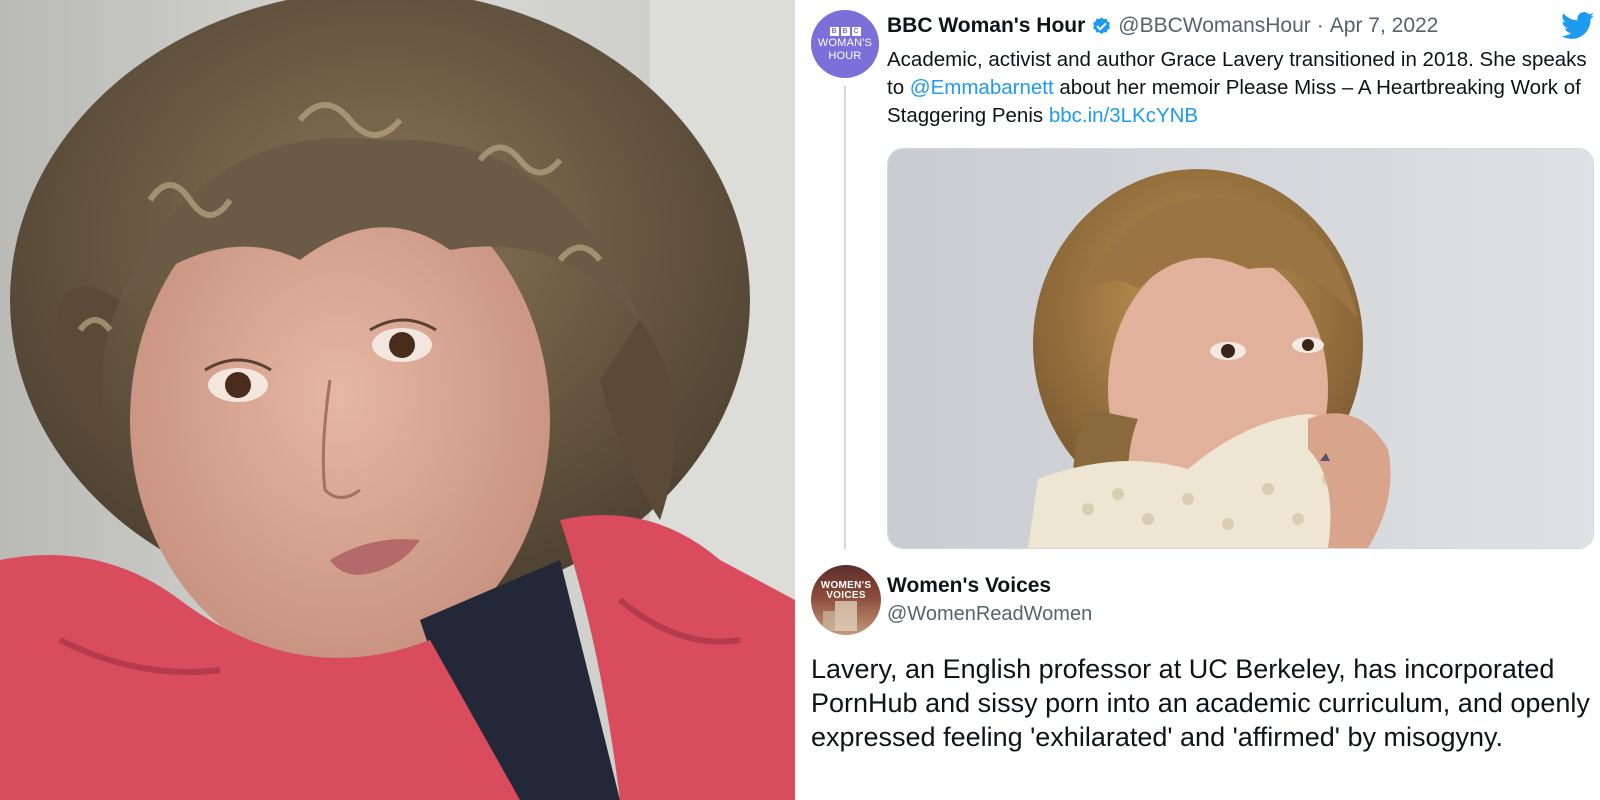 The height and width of the screenshot is (800, 1600). What do you see at coordinates (982, 87) in the screenshot?
I see `mention-link: @Emmabarnett` at bounding box center [982, 87].